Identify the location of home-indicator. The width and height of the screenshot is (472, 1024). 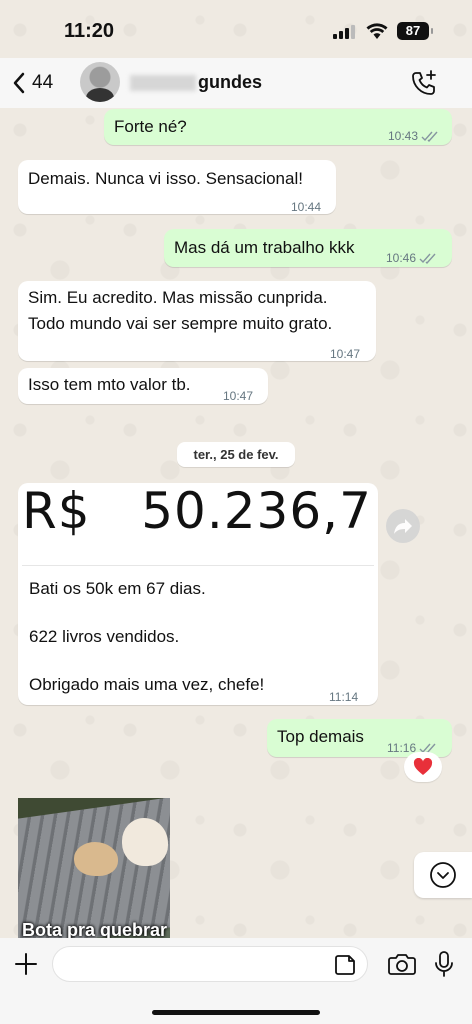
(236, 1012).